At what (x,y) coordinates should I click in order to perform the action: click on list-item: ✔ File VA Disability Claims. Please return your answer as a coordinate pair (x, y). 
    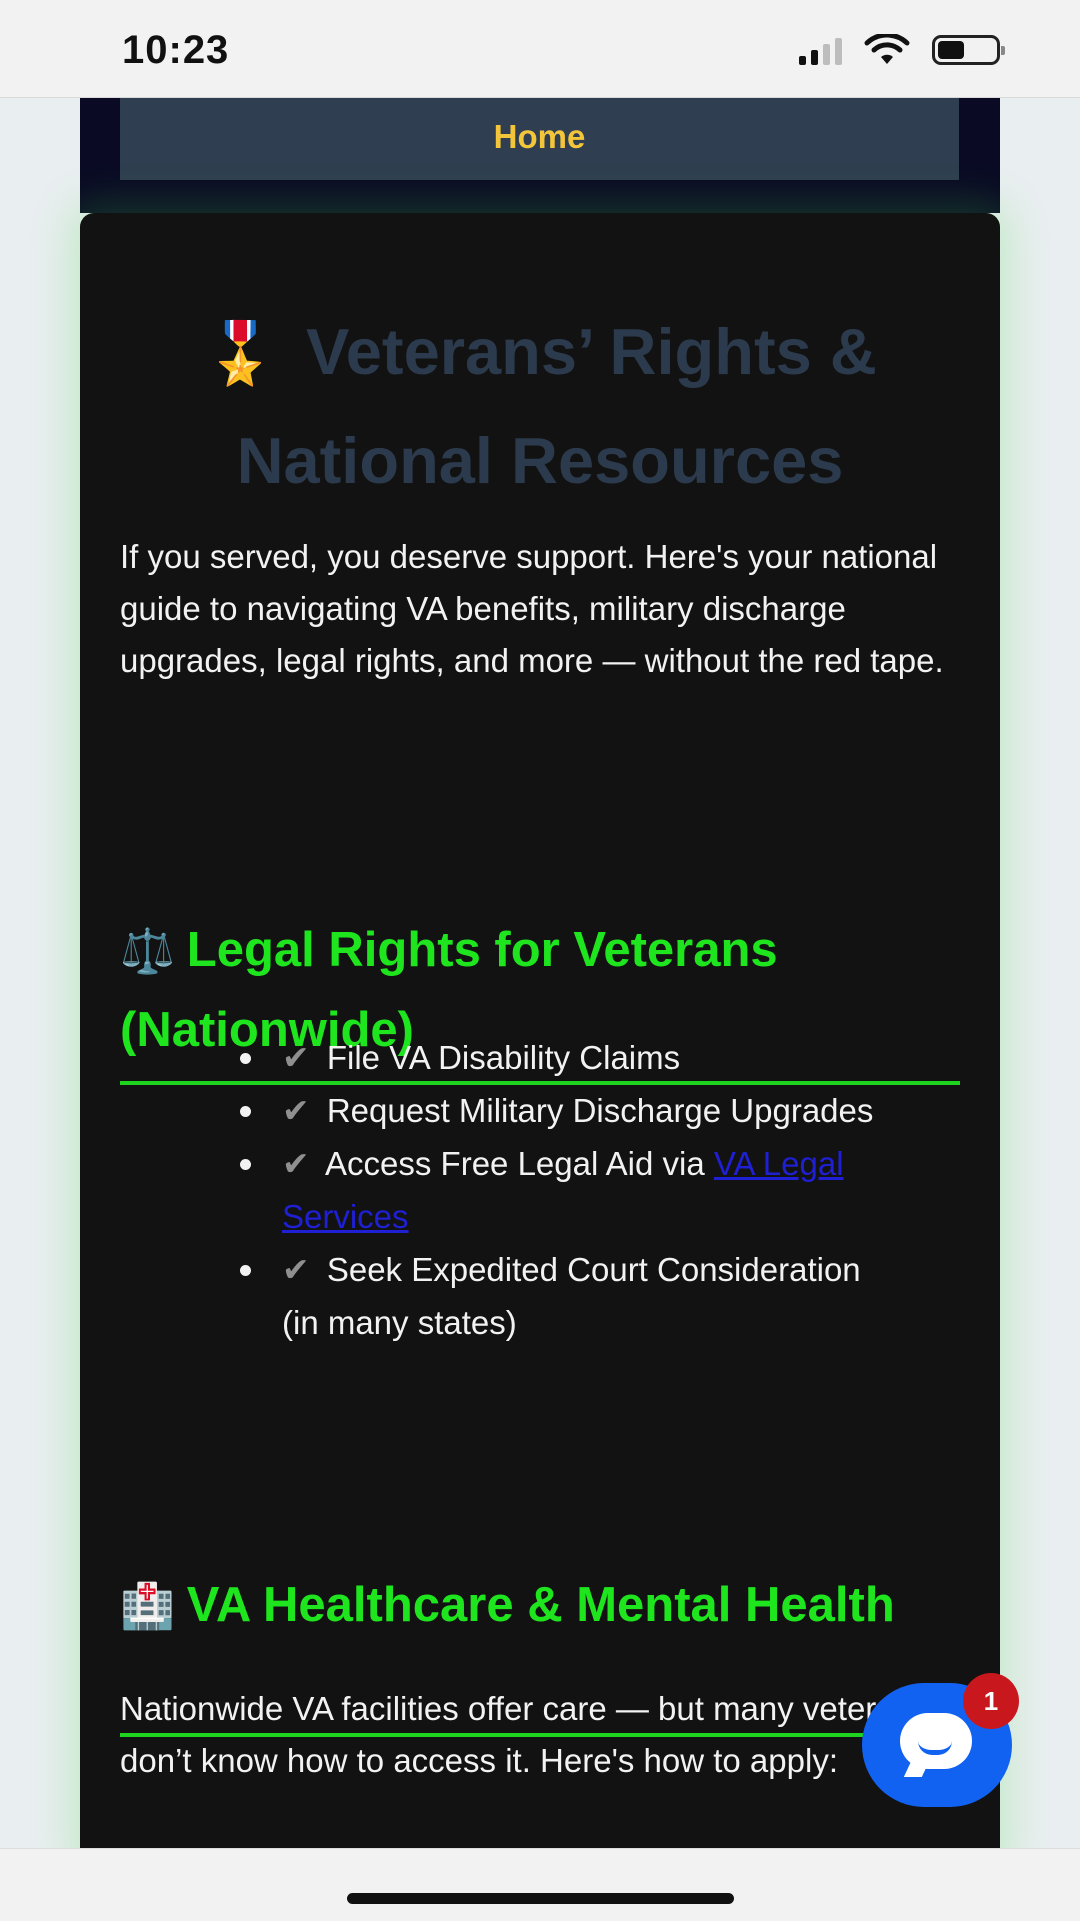
    Looking at the image, I should click on (560, 1057).